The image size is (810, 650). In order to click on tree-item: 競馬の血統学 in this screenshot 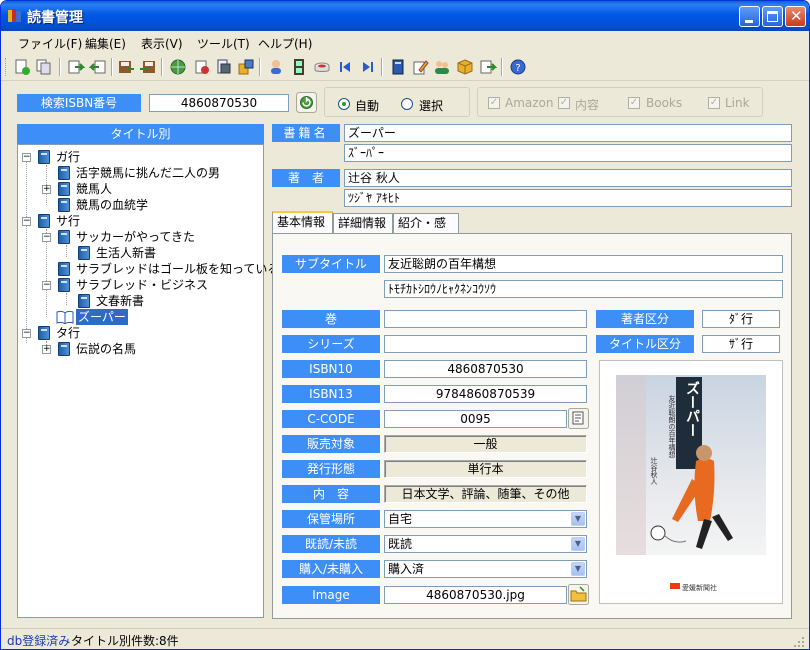, I will do `click(112, 205)`.